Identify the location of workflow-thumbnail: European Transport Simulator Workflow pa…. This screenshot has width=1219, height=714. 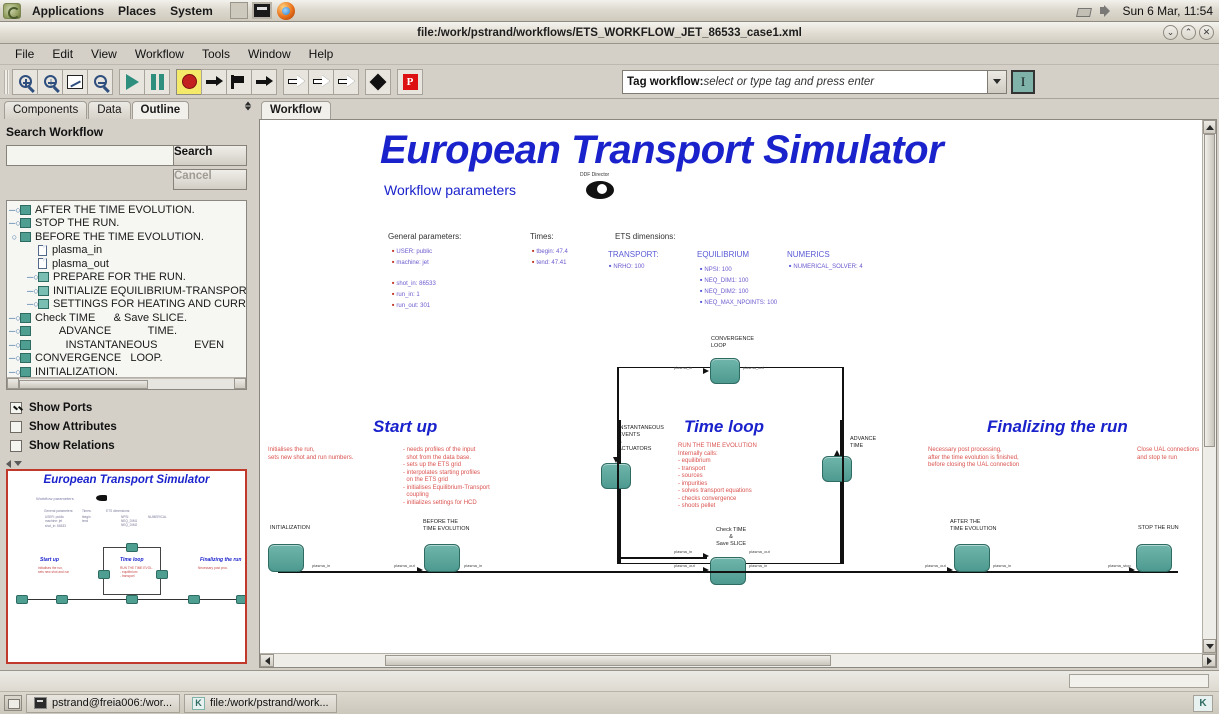
(126, 566).